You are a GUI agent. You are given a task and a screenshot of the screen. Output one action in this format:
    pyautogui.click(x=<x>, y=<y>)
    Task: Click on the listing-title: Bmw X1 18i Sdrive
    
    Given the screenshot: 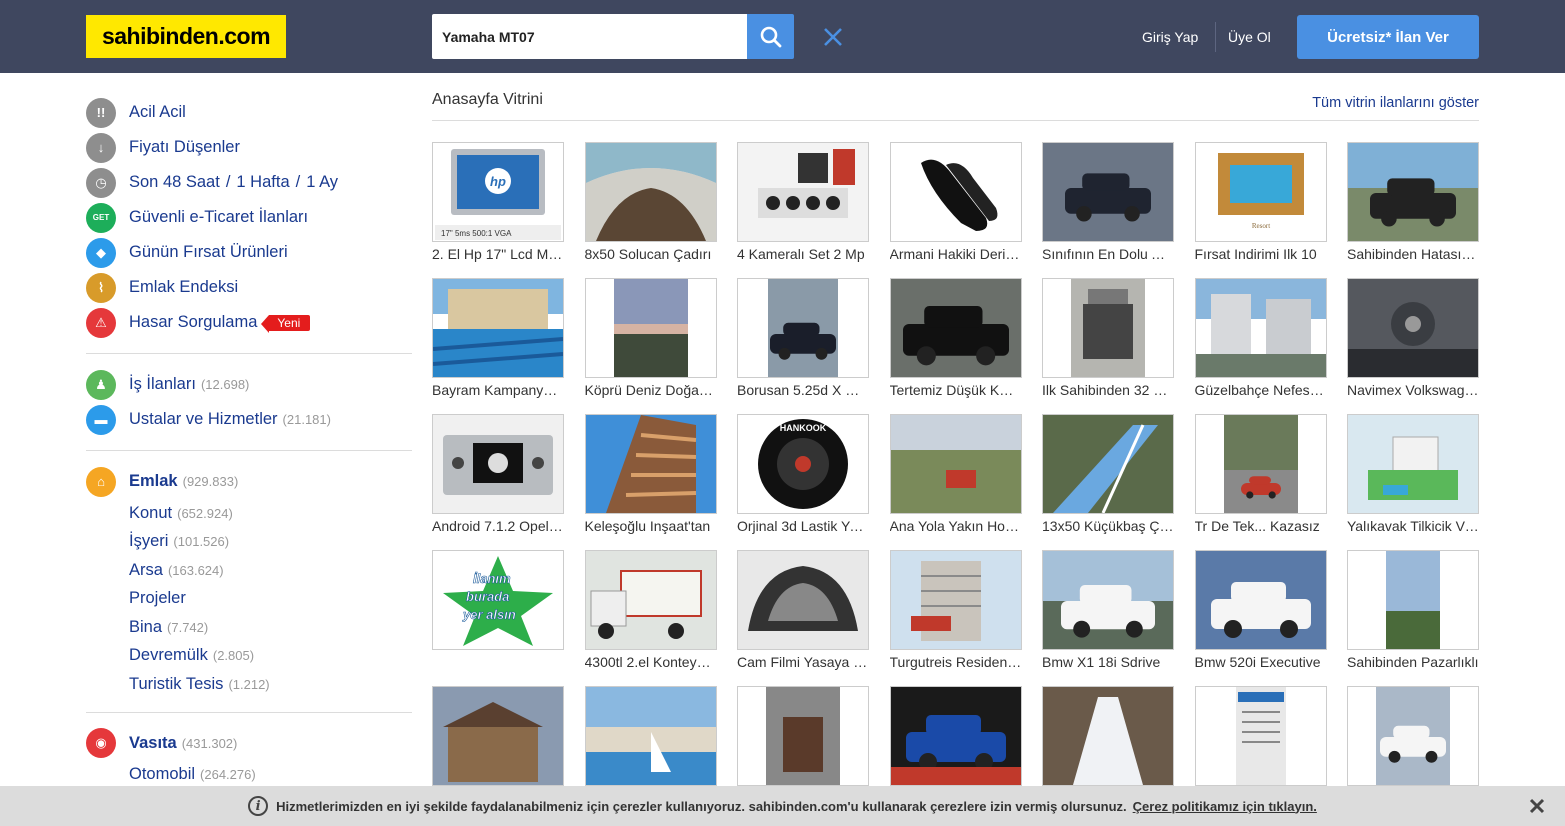 What is the action you would take?
    pyautogui.click(x=1108, y=662)
    